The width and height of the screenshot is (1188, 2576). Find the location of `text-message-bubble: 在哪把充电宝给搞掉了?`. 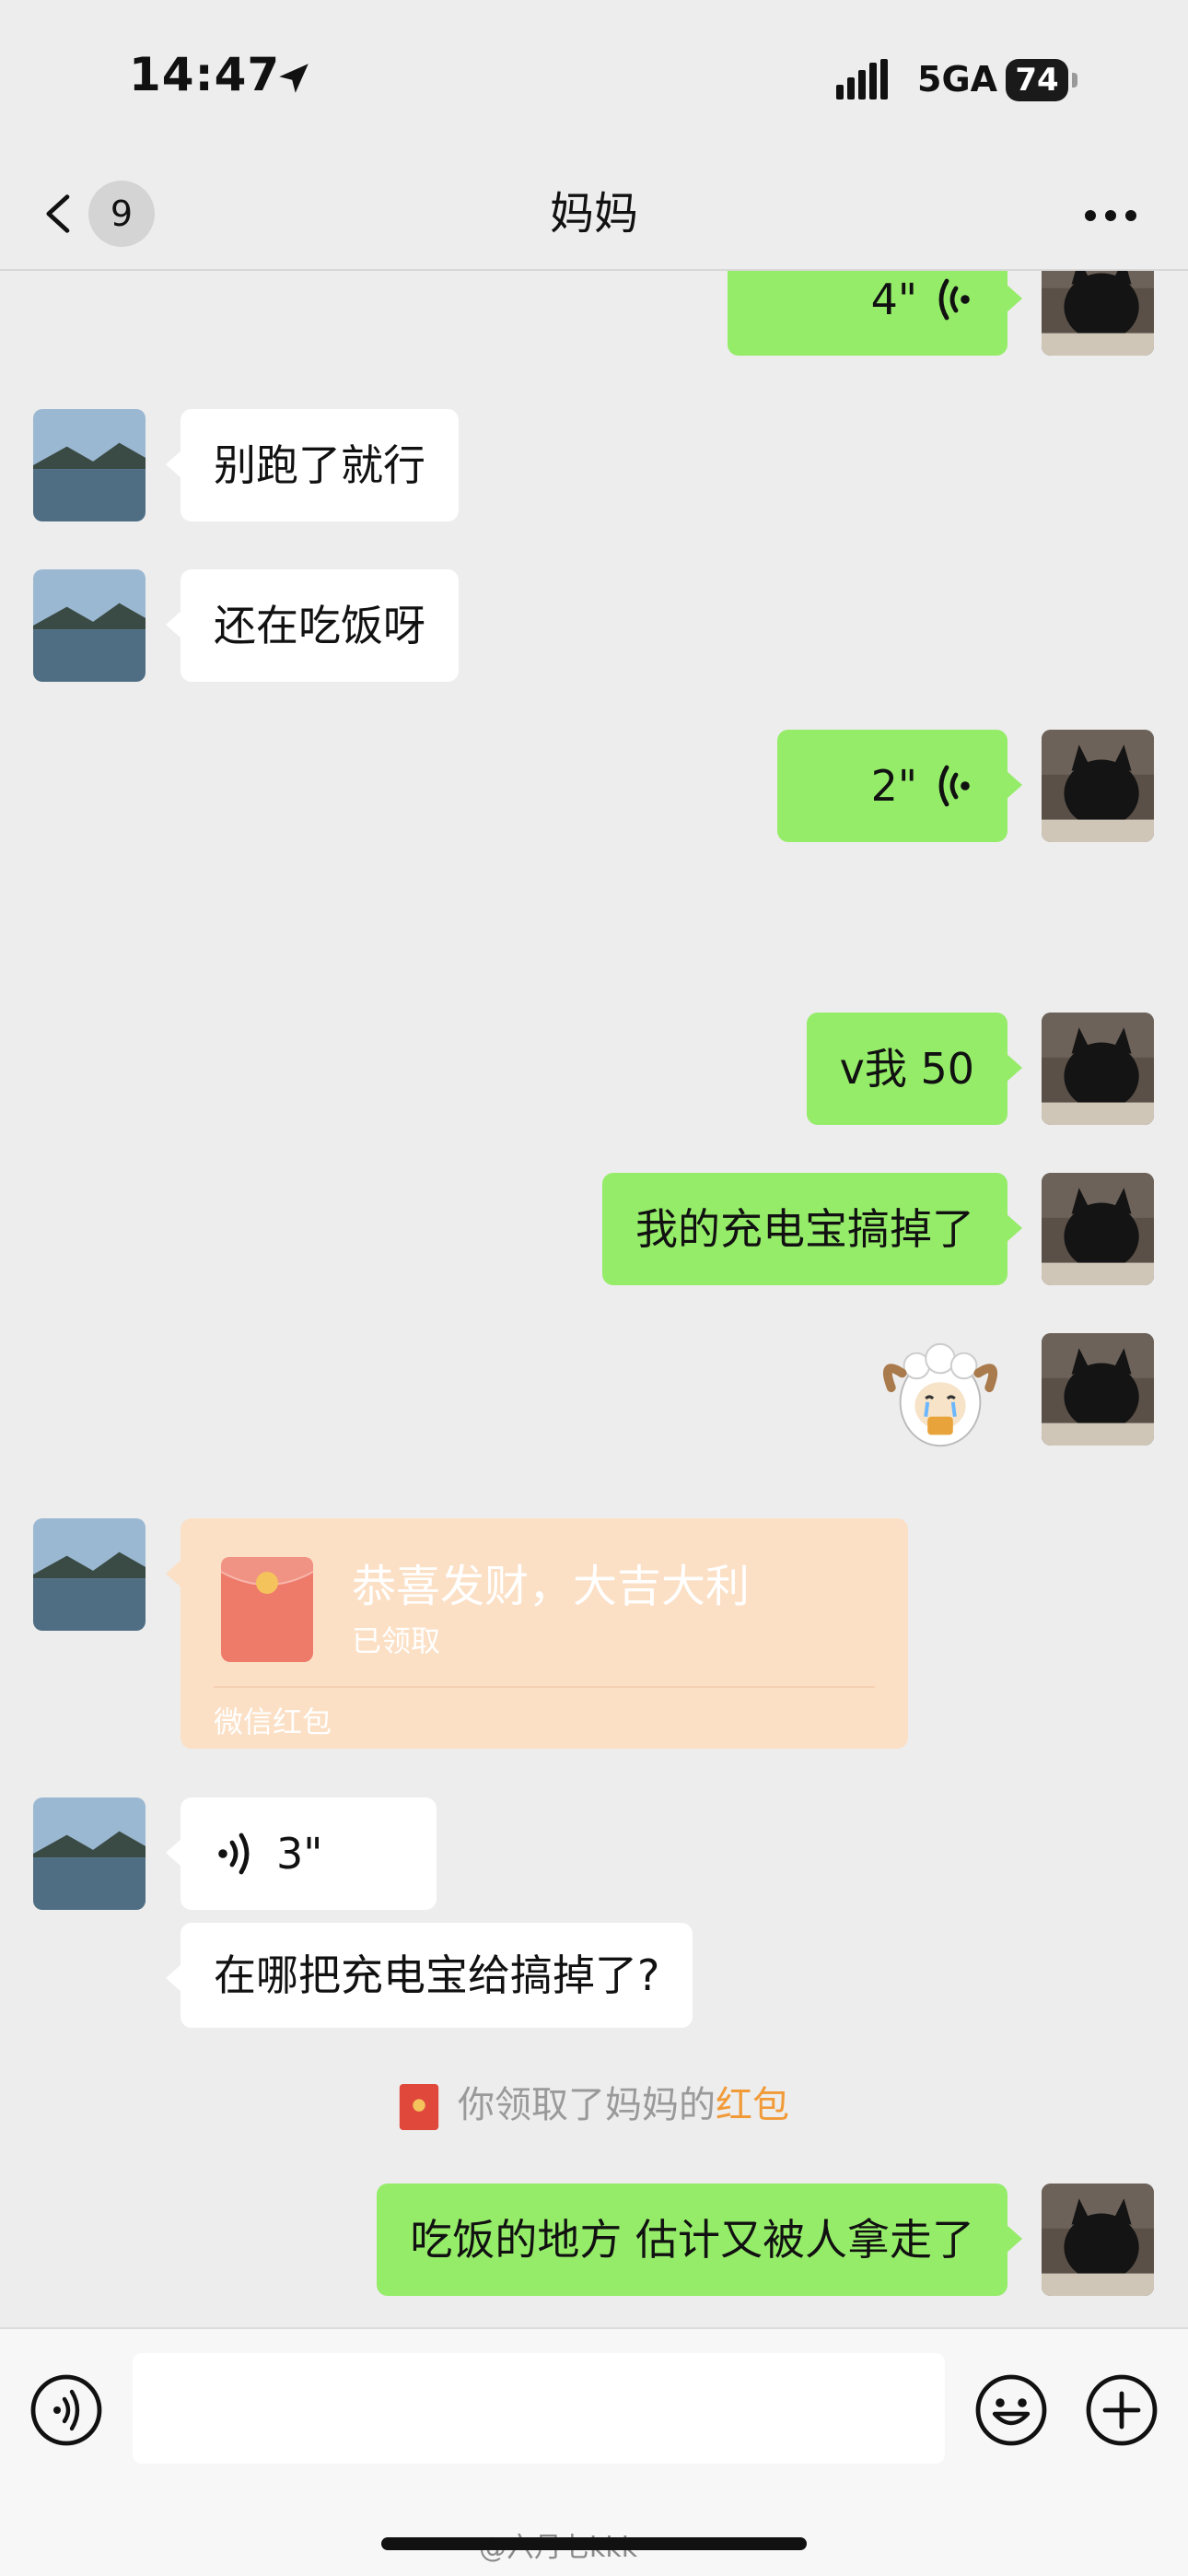

text-message-bubble: 在哪把充电宝给搞掉了? is located at coordinates (429, 1975).